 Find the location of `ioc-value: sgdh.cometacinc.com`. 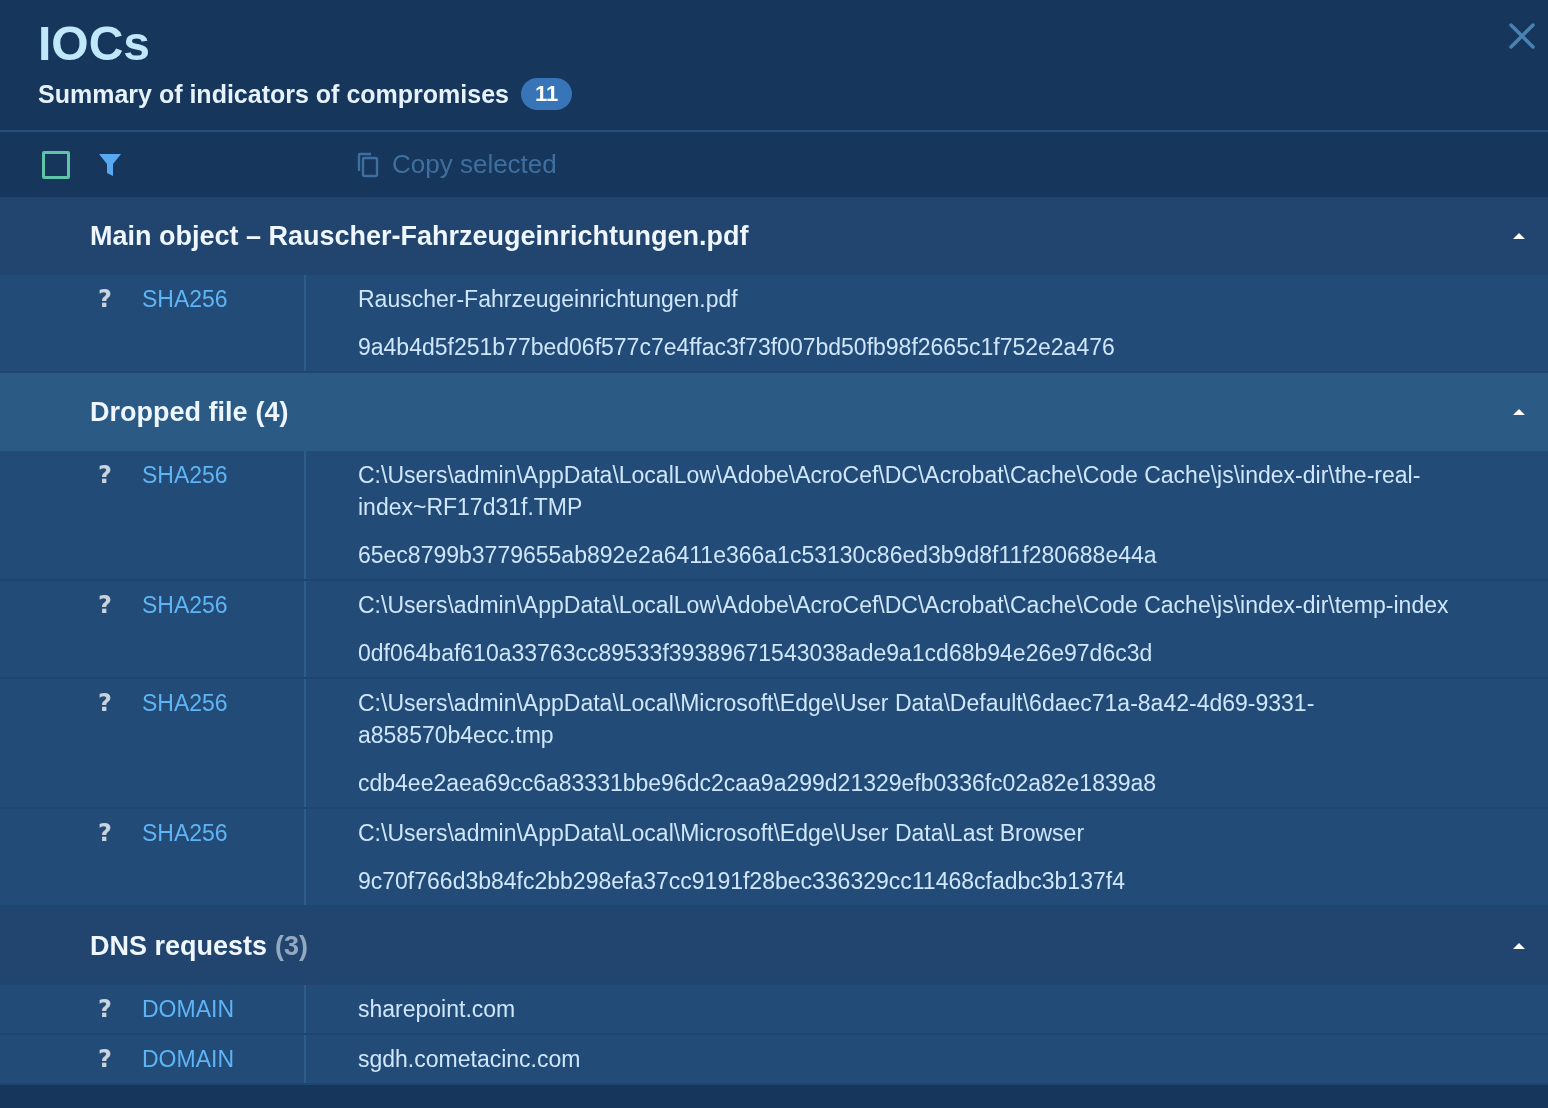

ioc-value: sgdh.cometacinc.com is located at coordinates (470, 1059).